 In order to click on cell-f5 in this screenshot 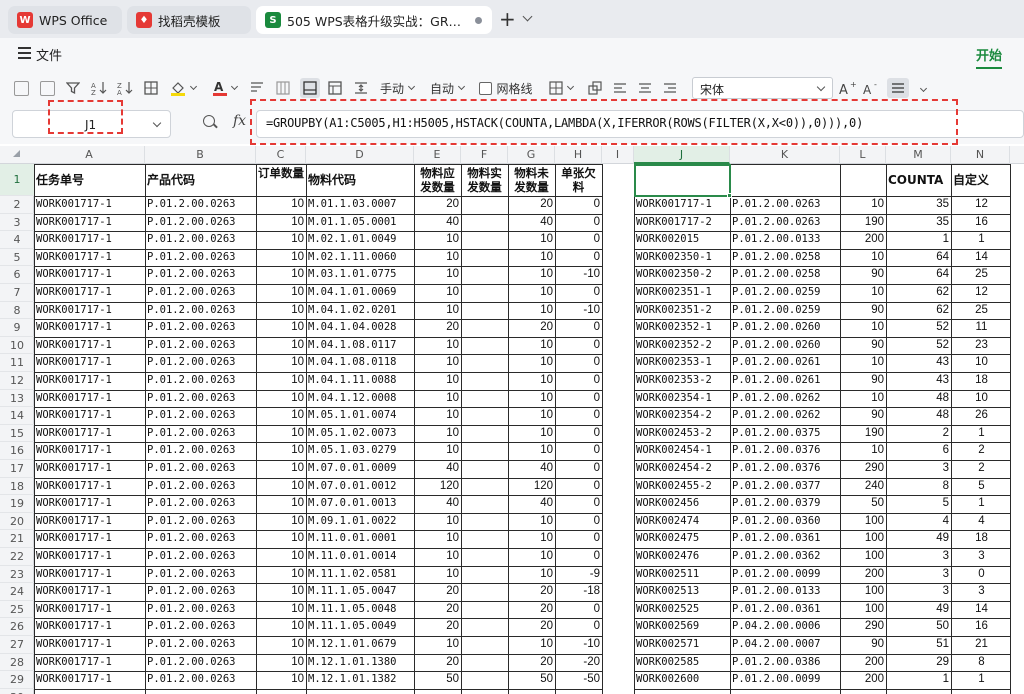, I will do `click(484, 258)`.